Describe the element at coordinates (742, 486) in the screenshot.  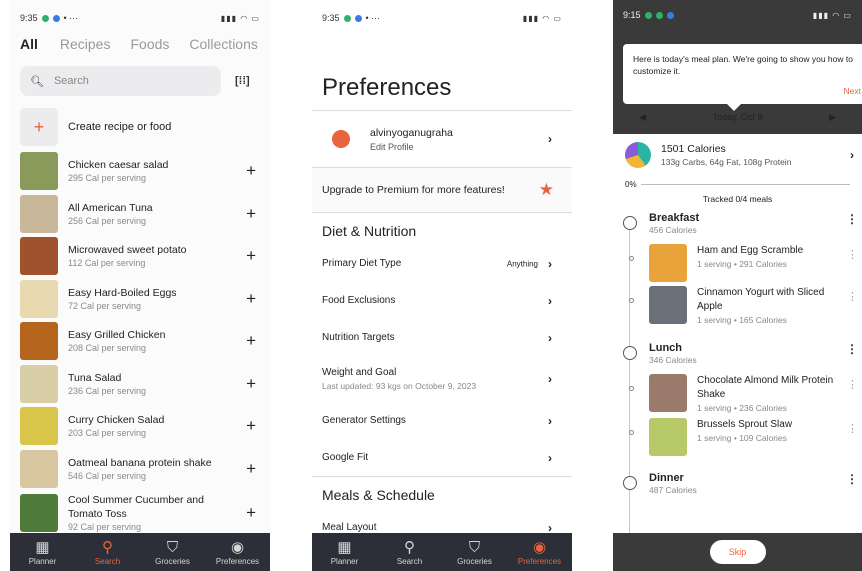
I see `meal-header: Dinner 487 Calories ⋮` at that location.